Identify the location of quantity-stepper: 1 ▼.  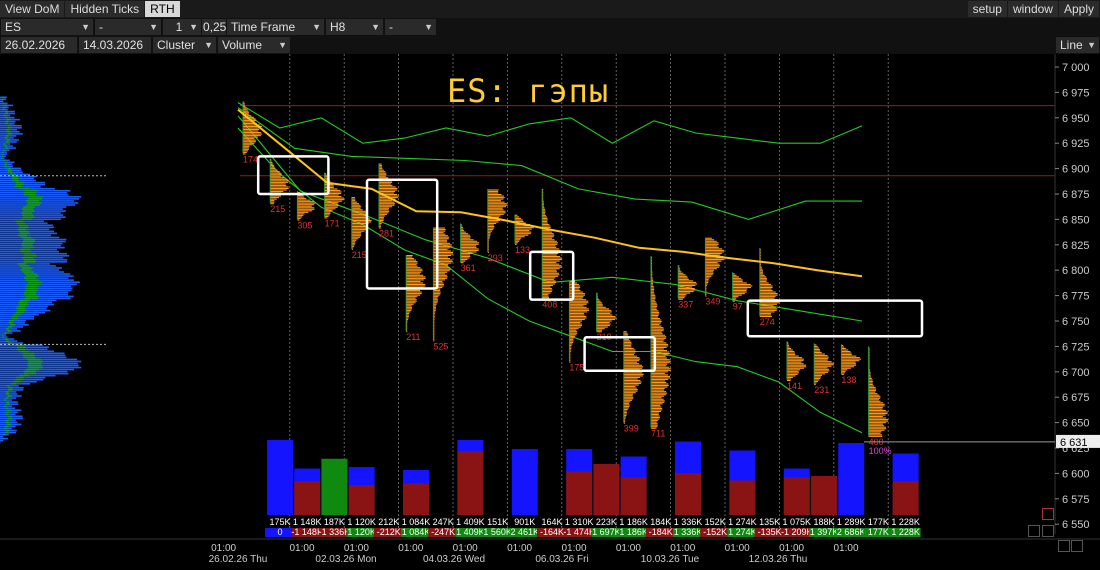
(182, 27).